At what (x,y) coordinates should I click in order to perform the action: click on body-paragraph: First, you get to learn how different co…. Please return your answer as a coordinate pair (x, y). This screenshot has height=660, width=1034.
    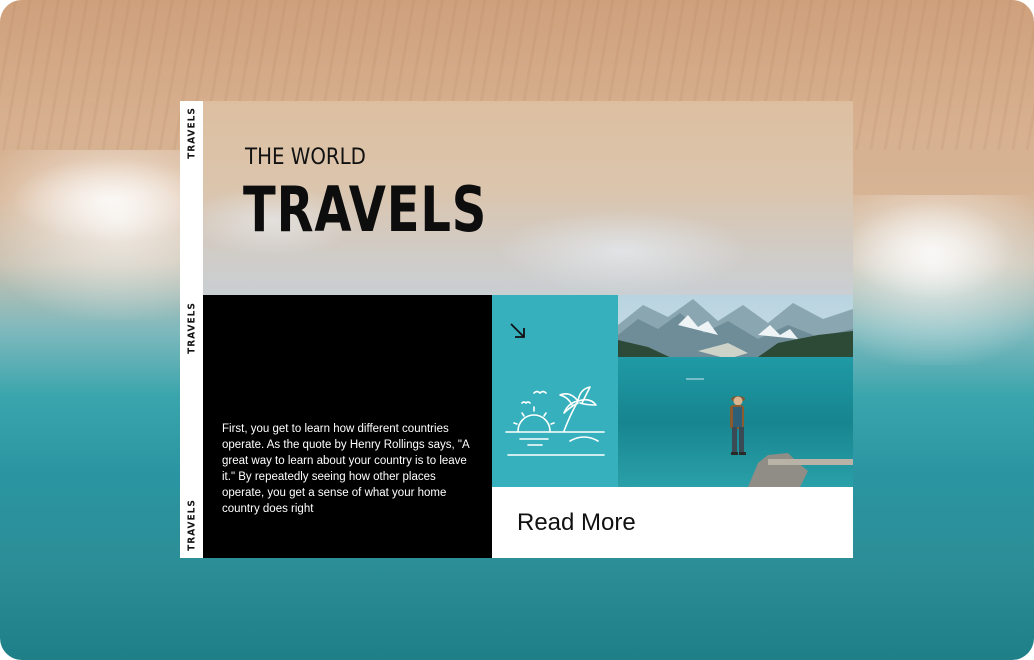
    Looking at the image, I should click on (345, 469).